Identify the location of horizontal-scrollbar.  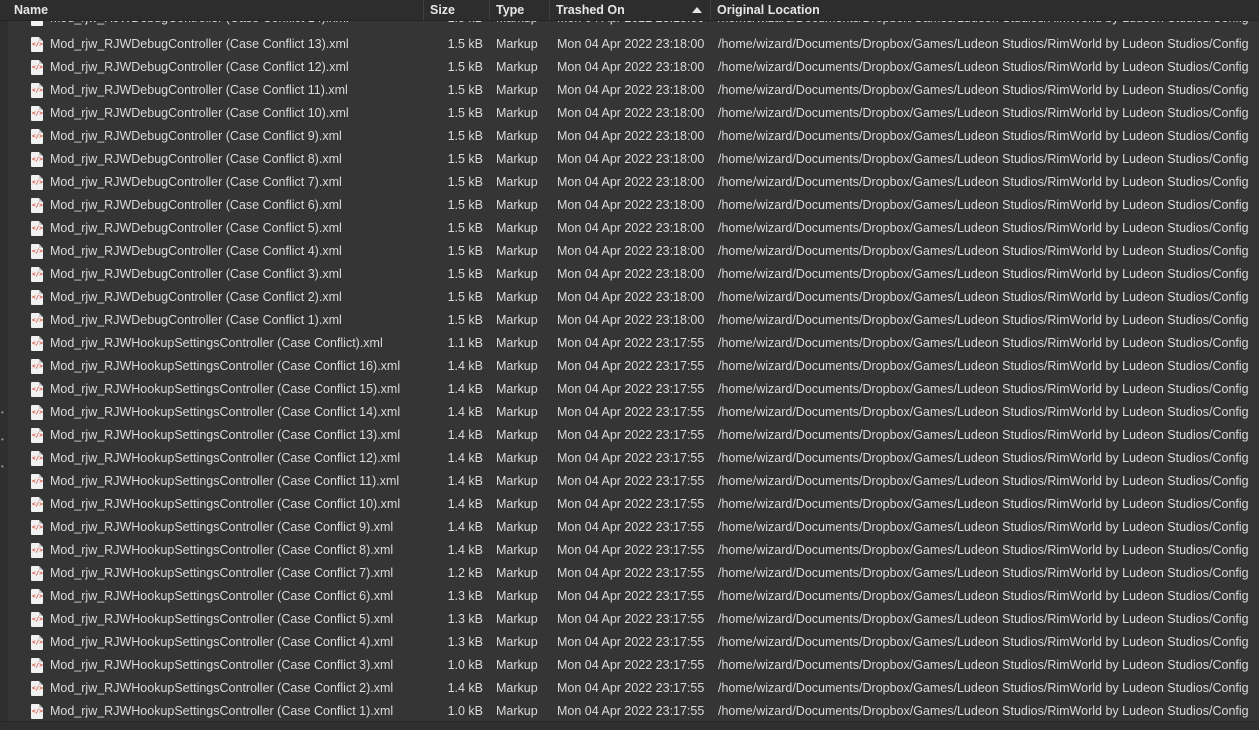
(629, 725).